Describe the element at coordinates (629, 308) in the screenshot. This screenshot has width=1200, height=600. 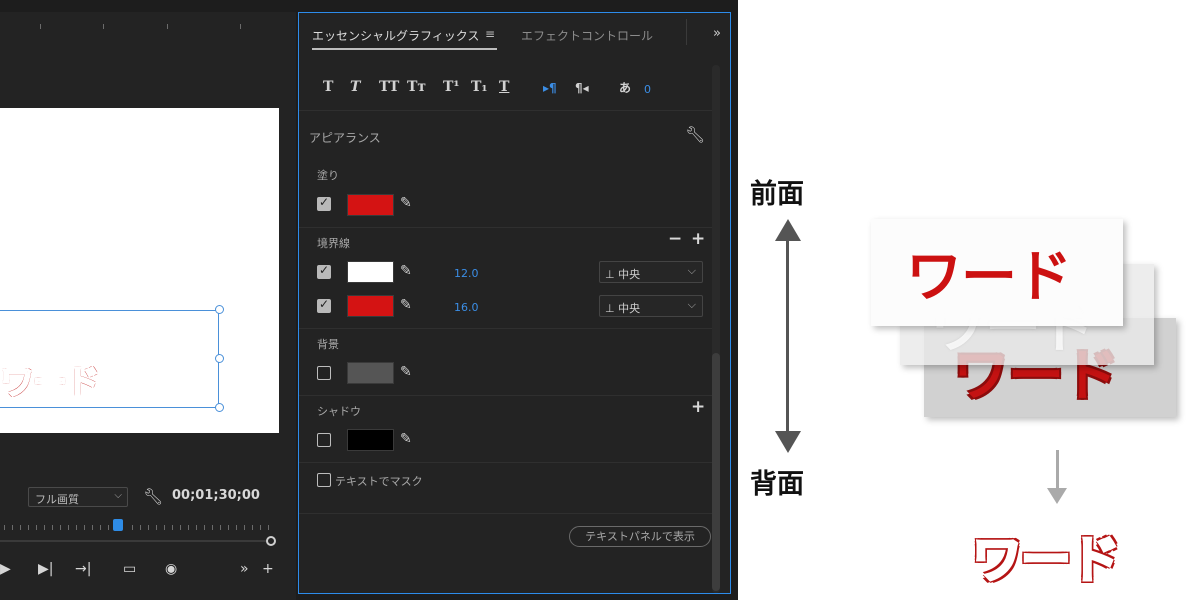
I see `stroke-2-position-label: 中央` at that location.